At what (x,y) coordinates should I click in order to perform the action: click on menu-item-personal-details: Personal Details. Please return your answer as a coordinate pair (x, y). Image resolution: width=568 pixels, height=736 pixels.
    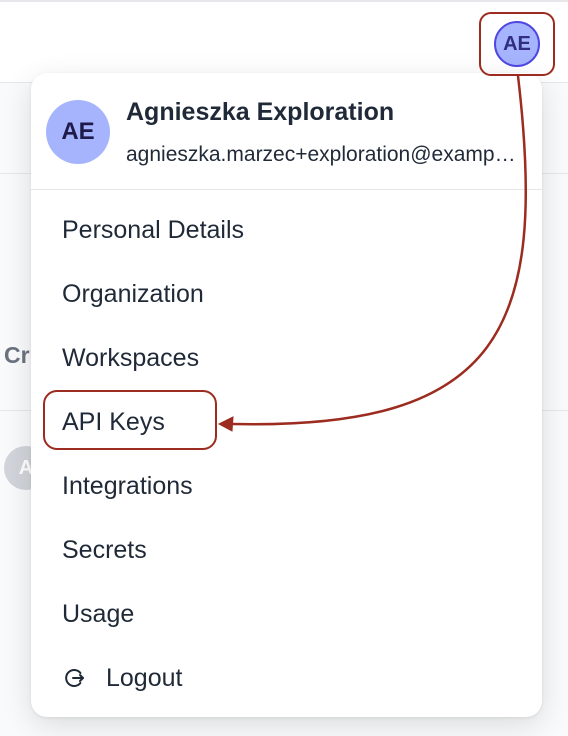
    Looking at the image, I should click on (153, 230).